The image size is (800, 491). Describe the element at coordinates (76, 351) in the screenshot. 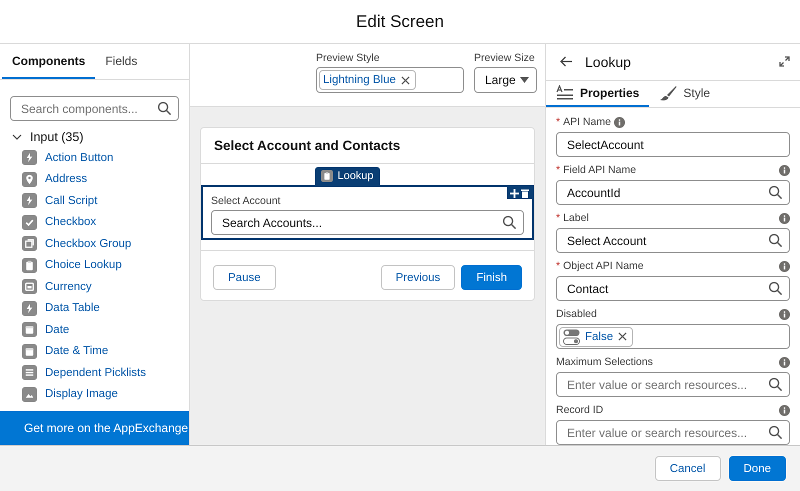

I see `component-link: Date & Time` at that location.